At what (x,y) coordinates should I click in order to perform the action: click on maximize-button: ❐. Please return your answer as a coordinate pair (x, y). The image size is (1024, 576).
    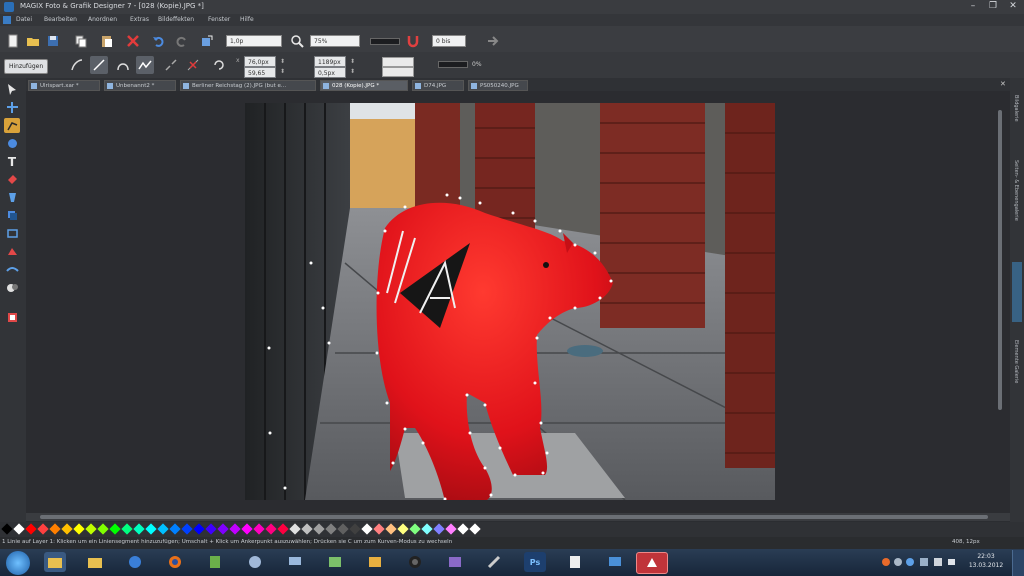
    Looking at the image, I should click on (993, 6).